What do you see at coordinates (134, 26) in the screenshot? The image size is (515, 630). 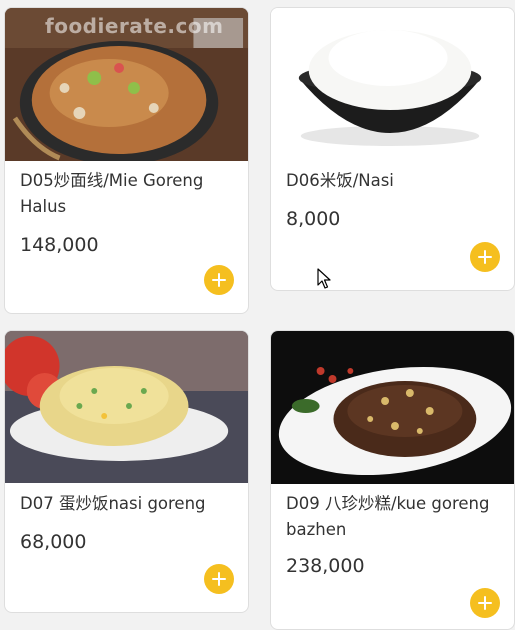 I see `watermark-text: foodierate.com` at bounding box center [134, 26].